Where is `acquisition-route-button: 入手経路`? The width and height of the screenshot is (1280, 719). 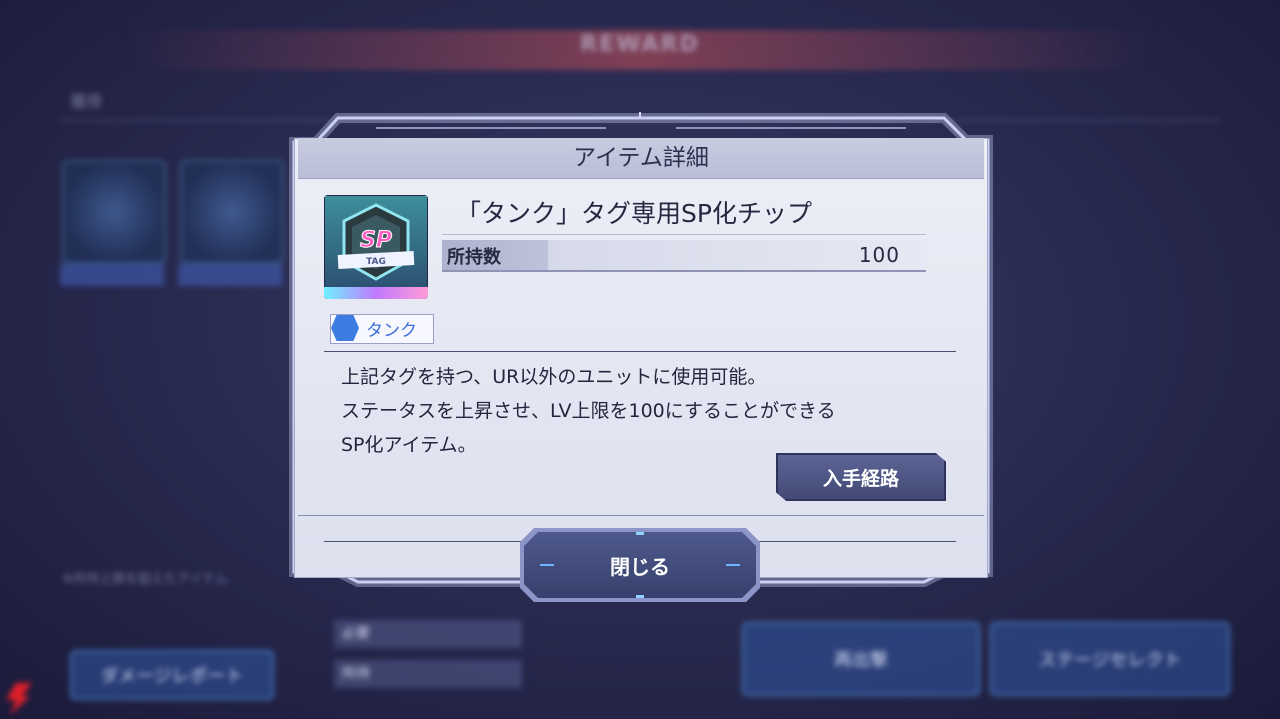
acquisition-route-button: 入手経路 is located at coordinates (861, 477).